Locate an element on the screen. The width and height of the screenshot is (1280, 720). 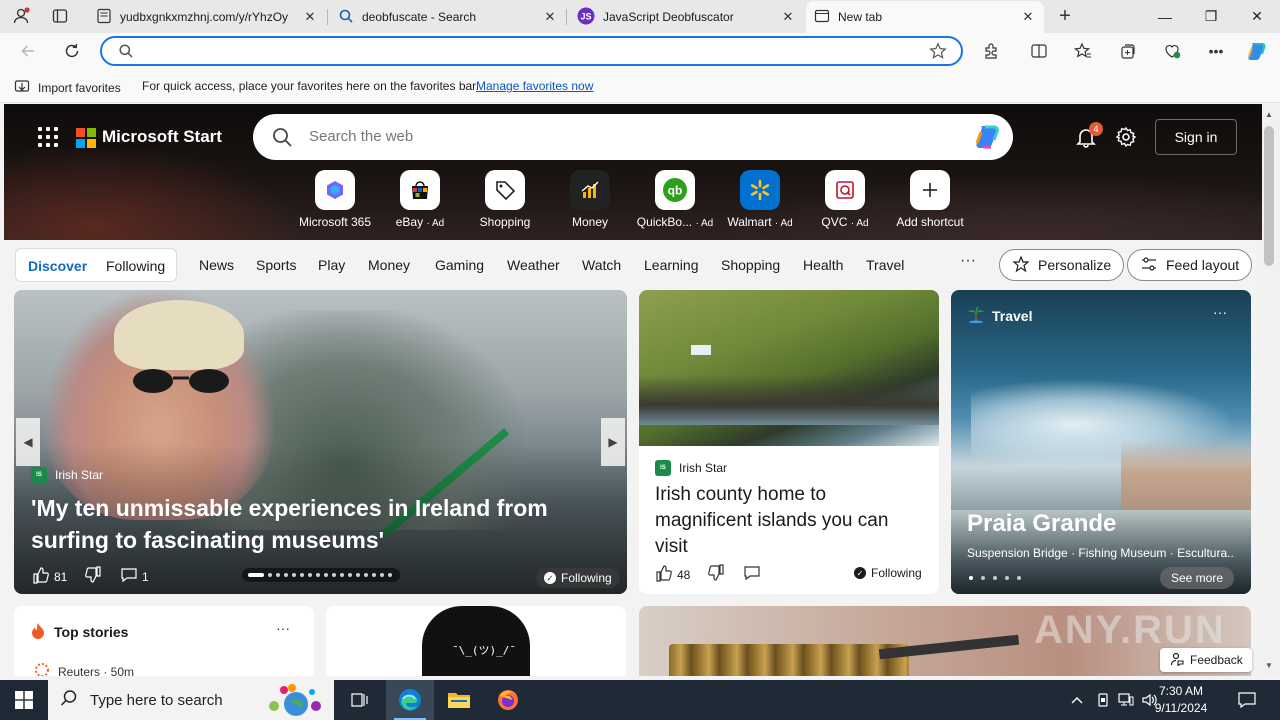
address-input is located at coordinates (528, 51).